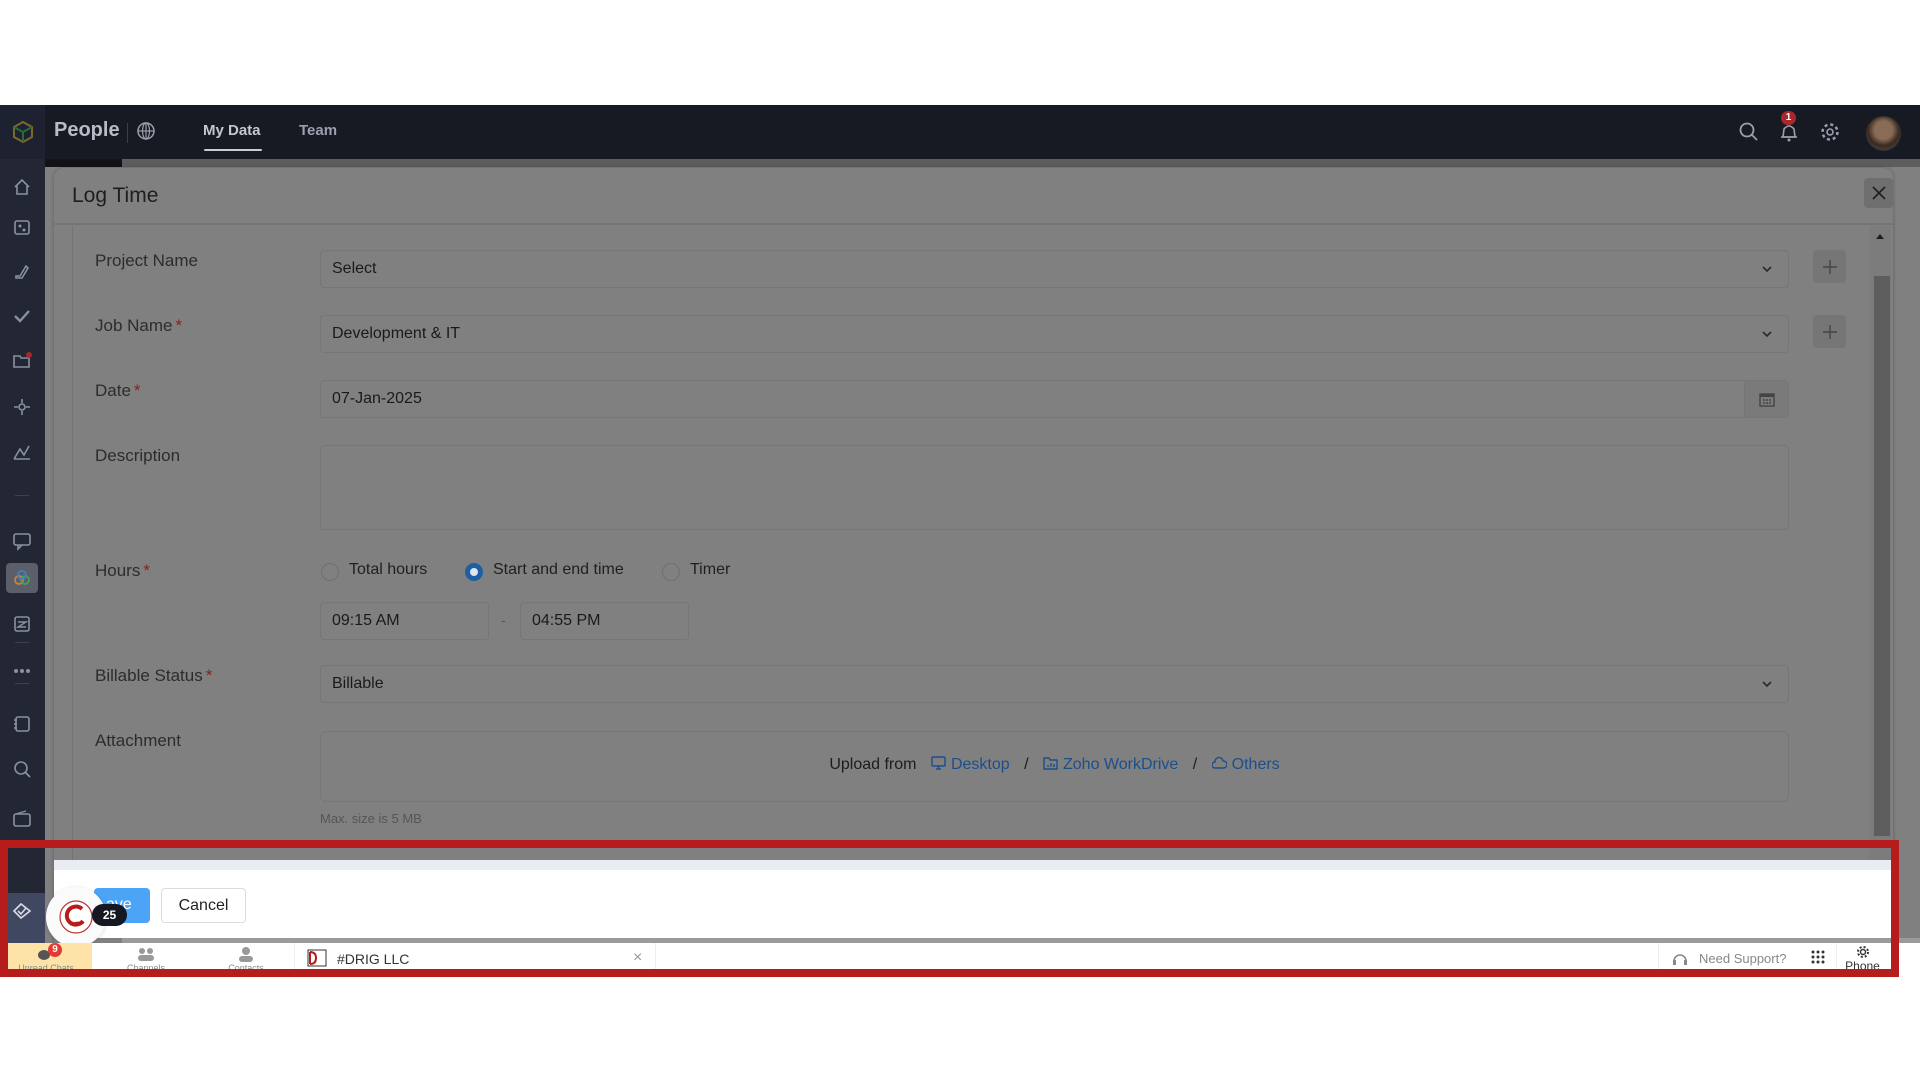 The width and height of the screenshot is (1920, 1080). What do you see at coordinates (22, 578) in the screenshot?
I see `timetracker-icon` at bounding box center [22, 578].